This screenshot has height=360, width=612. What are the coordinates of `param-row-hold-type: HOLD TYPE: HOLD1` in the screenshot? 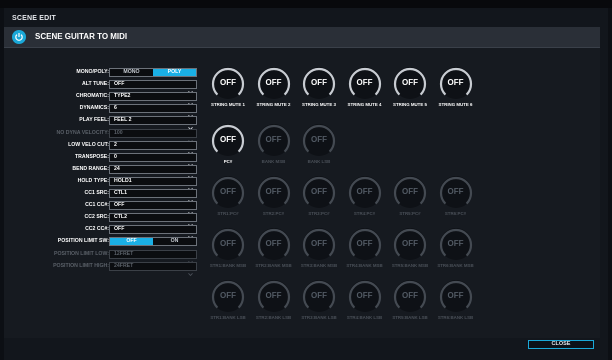 It's located at (102, 184).